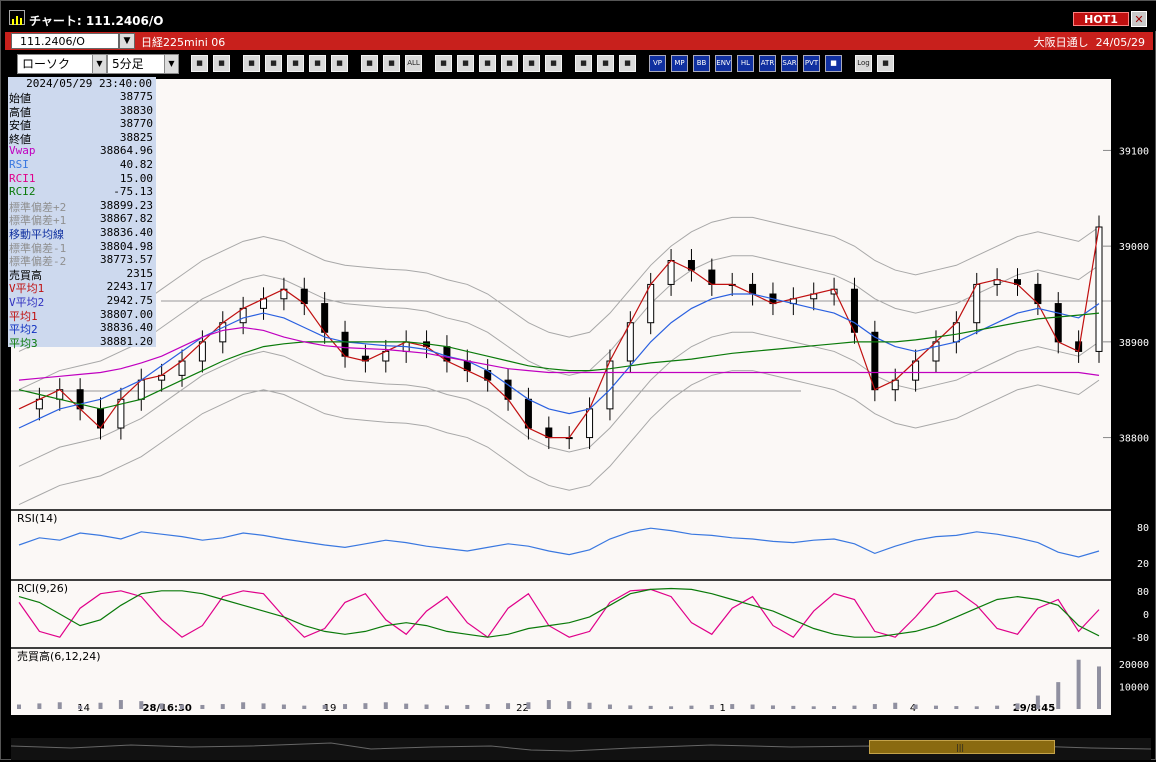 The image size is (1156, 762). What do you see at coordinates (1134, 439) in the screenshot?
I see `y-tick-label: 38800` at bounding box center [1134, 439].